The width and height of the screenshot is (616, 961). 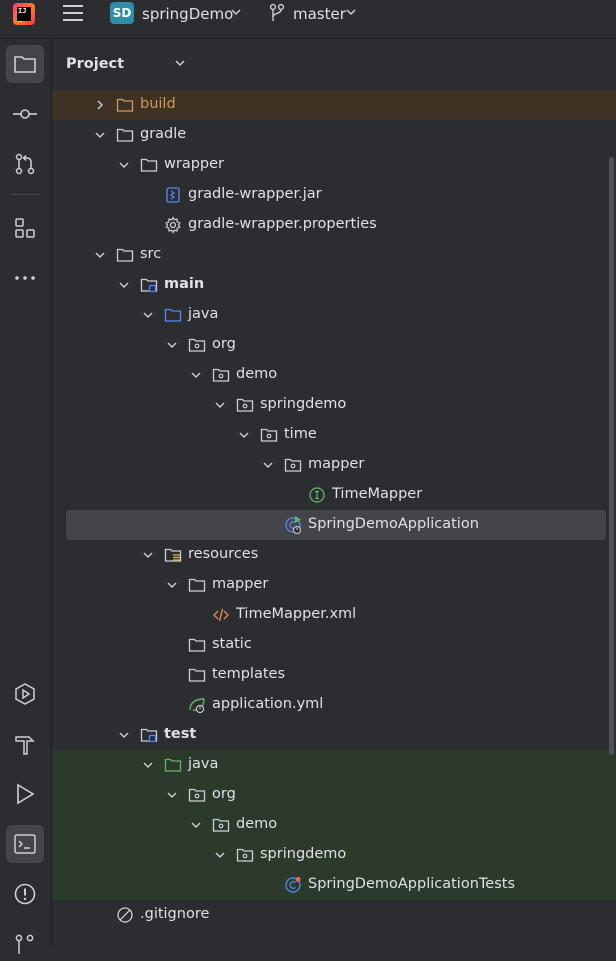 I want to click on test-source-folder-icon, so click(x=173, y=765).